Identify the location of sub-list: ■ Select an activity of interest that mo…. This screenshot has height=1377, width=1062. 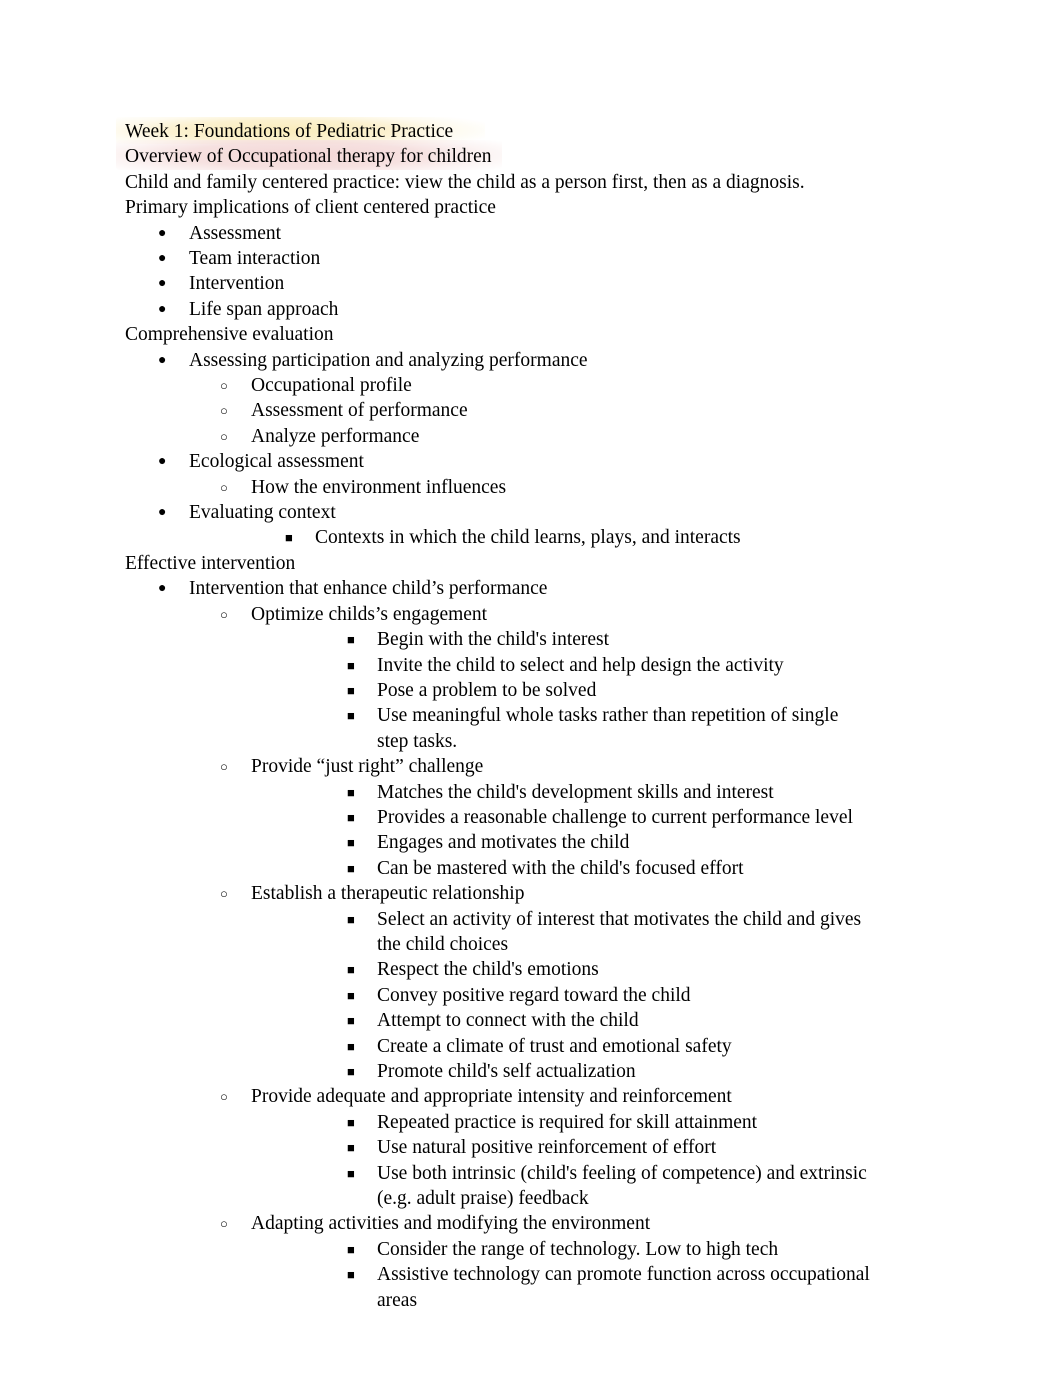
(592, 996).